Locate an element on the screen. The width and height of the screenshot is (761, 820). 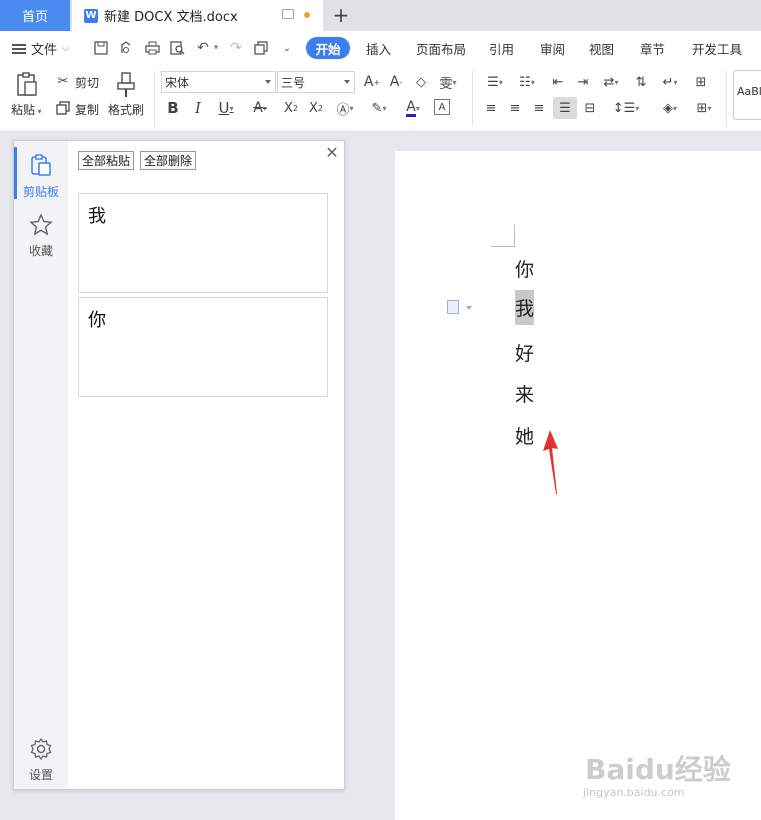
grow-font-icon: A + is located at coordinates (372, 82).